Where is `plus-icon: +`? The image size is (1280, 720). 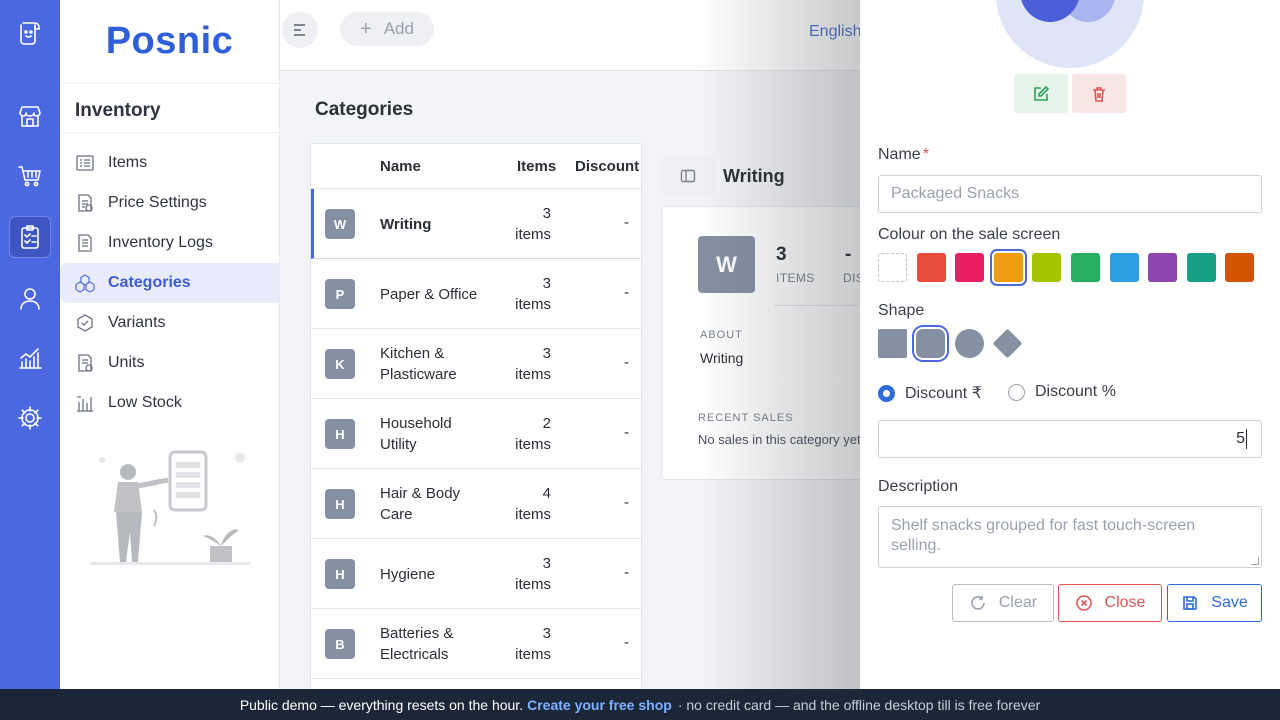
plus-icon: + is located at coordinates (366, 28).